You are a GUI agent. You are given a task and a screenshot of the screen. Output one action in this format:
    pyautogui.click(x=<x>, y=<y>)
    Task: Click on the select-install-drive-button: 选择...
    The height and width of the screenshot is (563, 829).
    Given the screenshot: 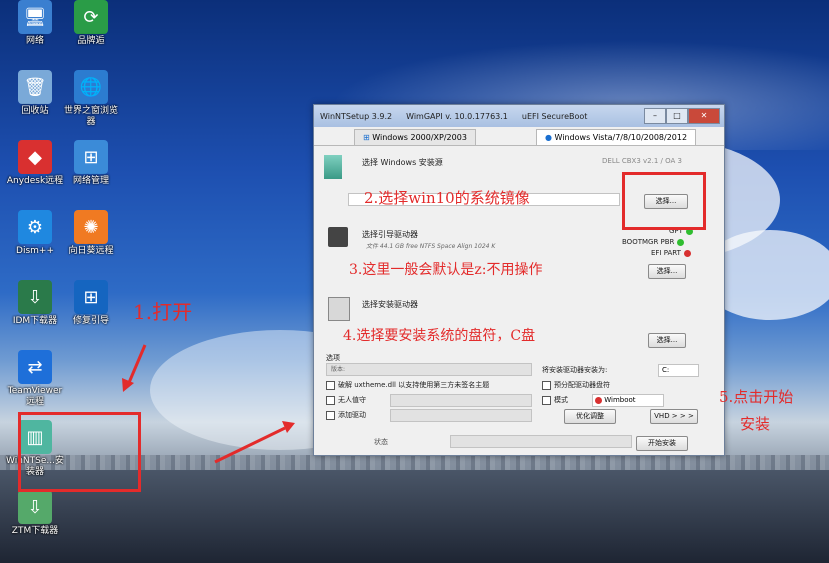 What is the action you would take?
    pyautogui.click(x=667, y=340)
    